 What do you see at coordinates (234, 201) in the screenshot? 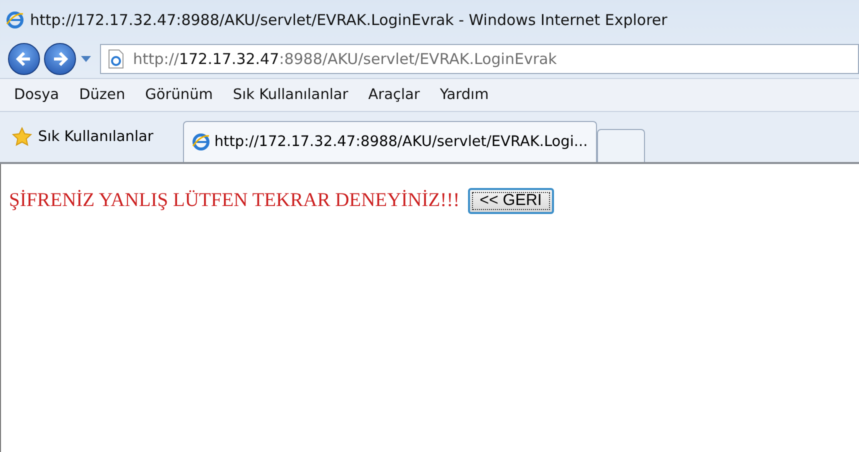
I see `error-message: ŞİFRENİZ YANLIŞ LÜTFEN TEKRAR DENEYİNİZ!!!` at bounding box center [234, 201].